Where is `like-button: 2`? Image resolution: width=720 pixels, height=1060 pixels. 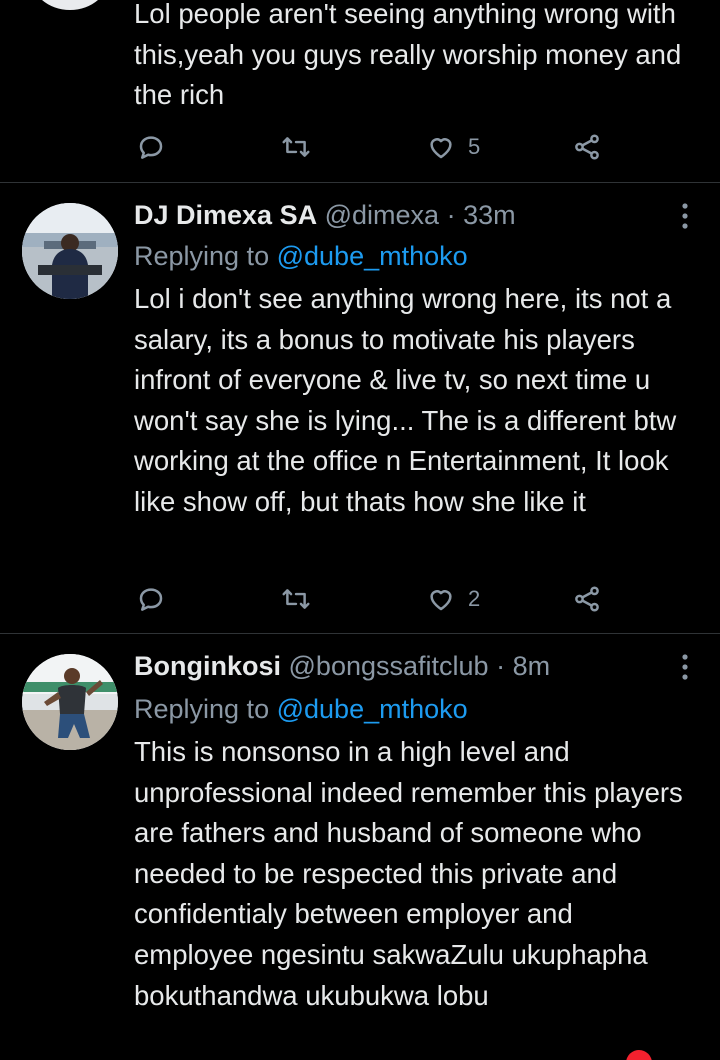
like-button: 2 is located at coordinates (453, 599).